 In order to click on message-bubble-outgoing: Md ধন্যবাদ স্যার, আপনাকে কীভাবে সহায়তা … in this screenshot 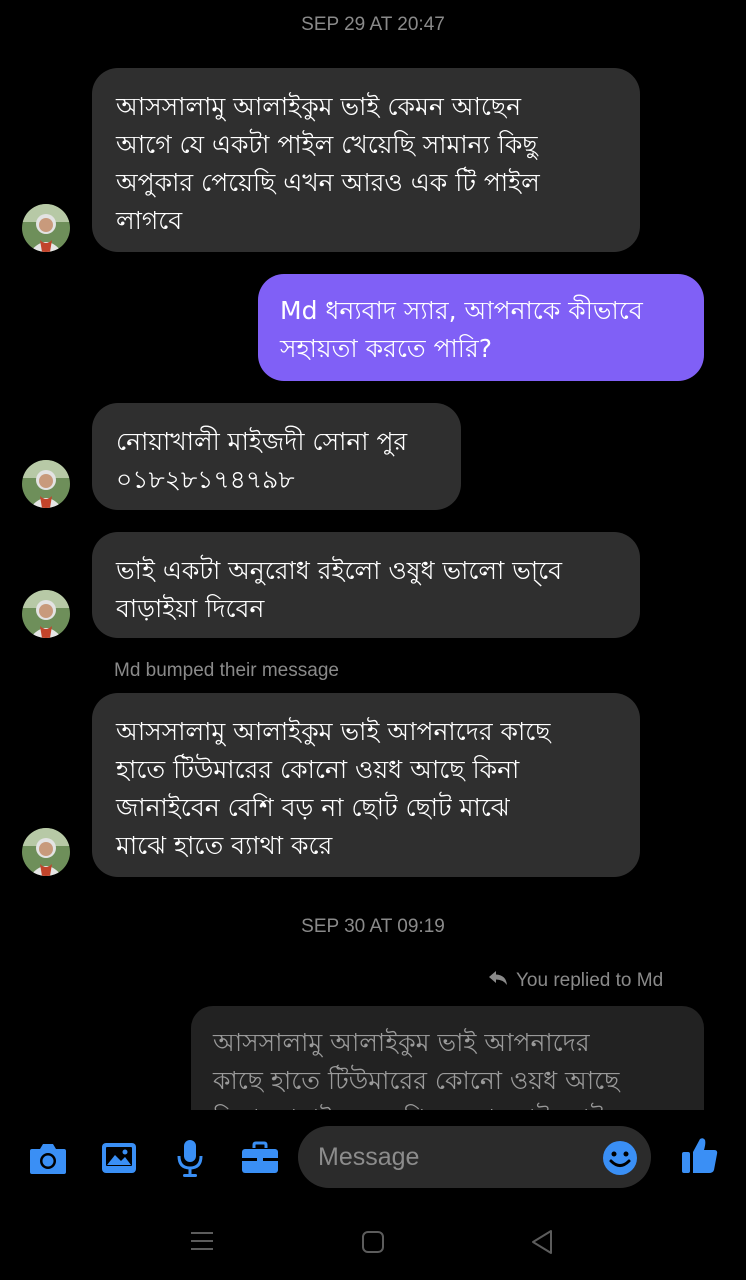, I will do `click(481, 327)`.